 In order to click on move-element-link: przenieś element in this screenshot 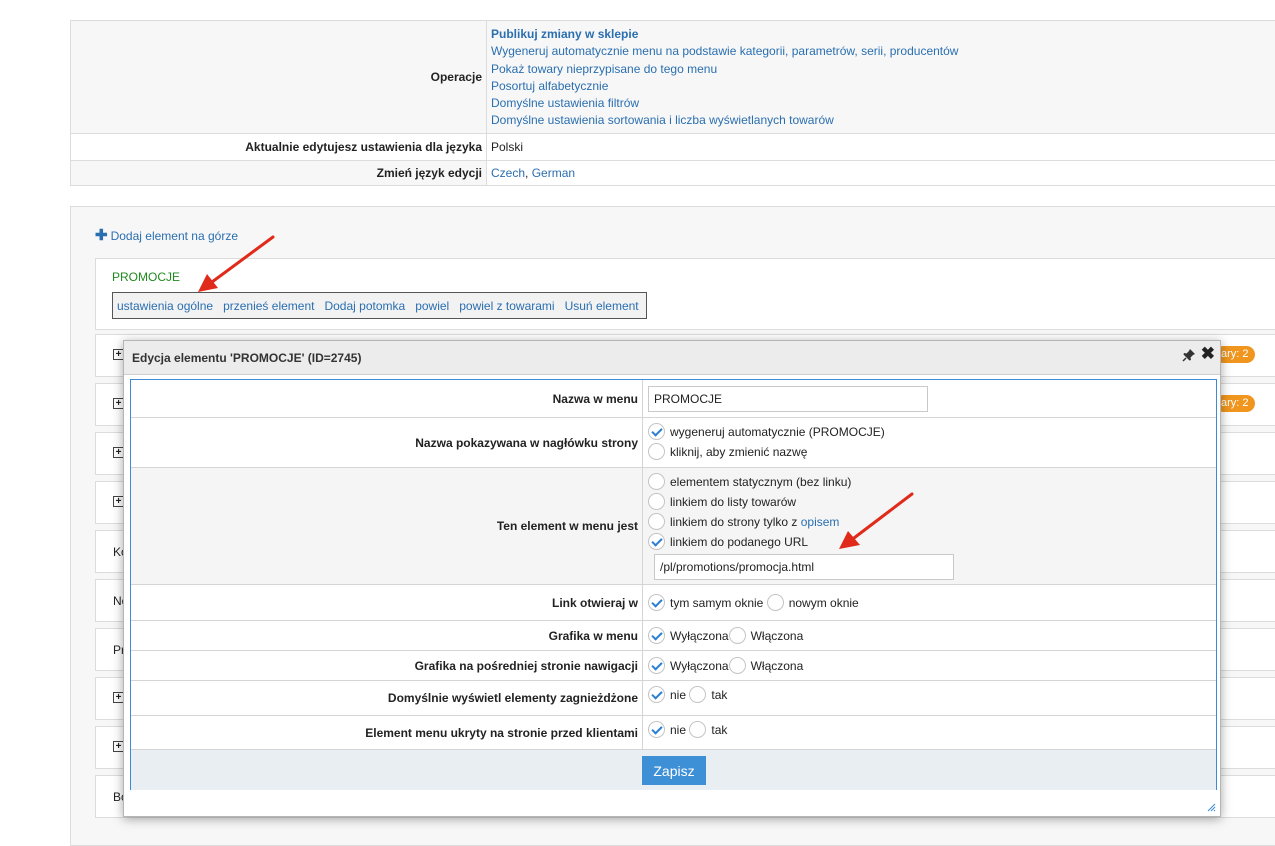, I will do `click(268, 306)`.